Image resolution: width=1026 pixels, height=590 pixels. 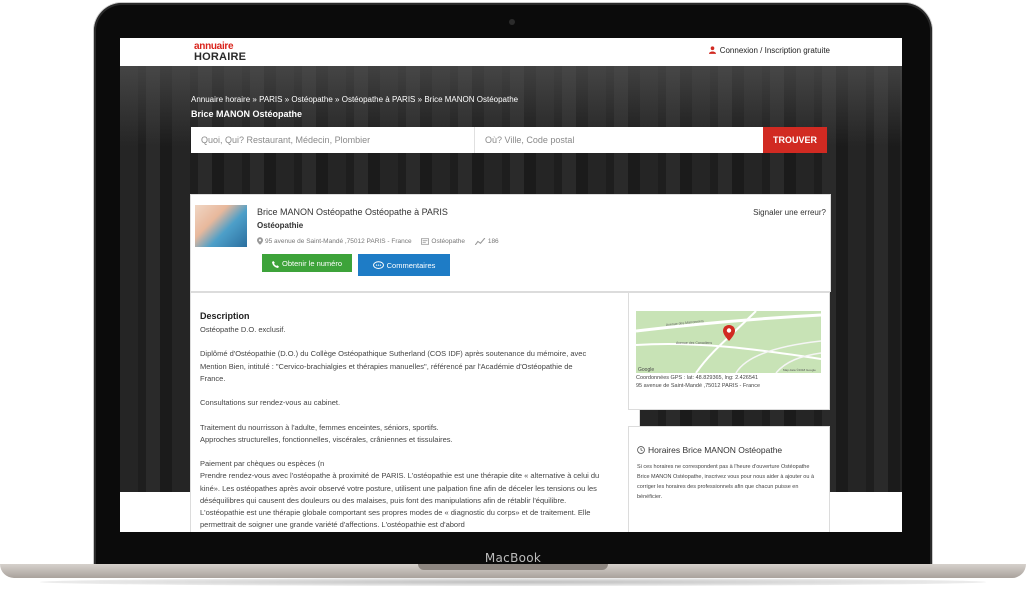 What do you see at coordinates (379, 99) in the screenshot?
I see `breadcrumb-item-category-city: Ostéopathe à PARIS` at bounding box center [379, 99].